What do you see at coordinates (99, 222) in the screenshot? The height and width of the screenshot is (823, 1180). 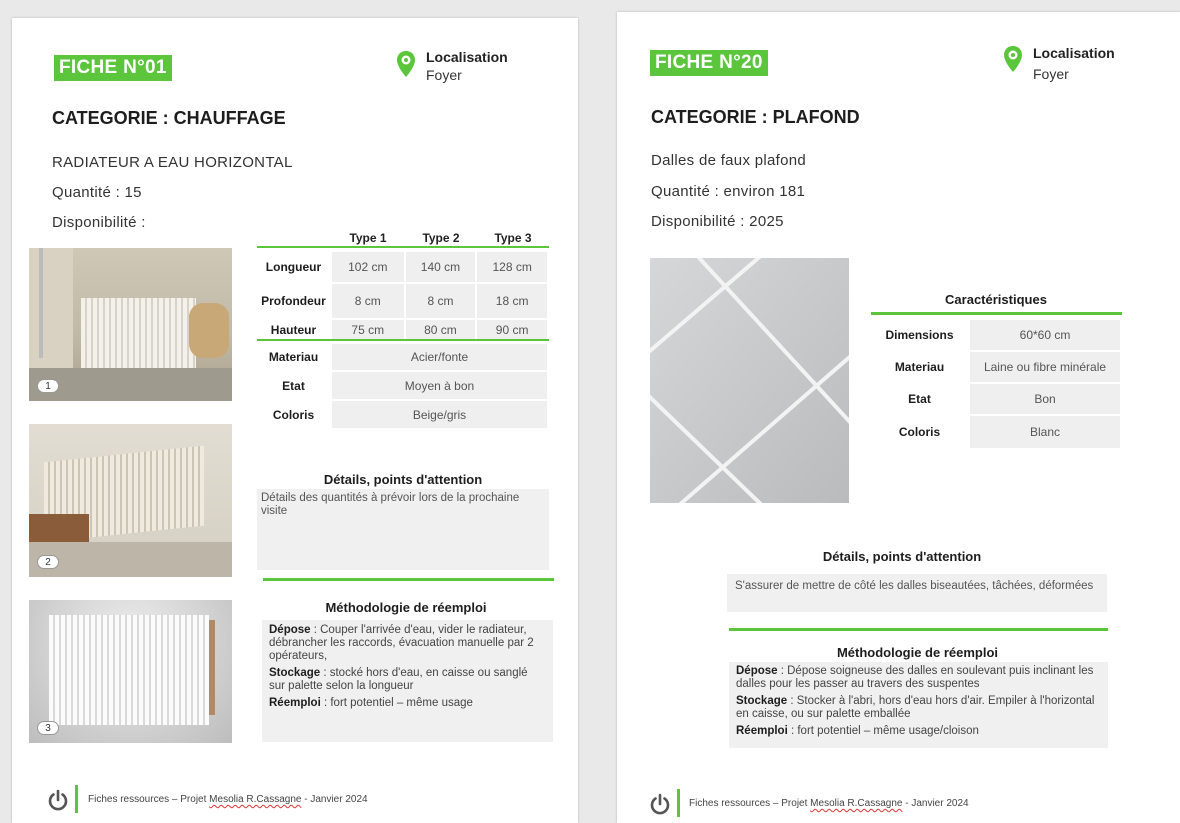 I see `availability: Disponibilité :` at bounding box center [99, 222].